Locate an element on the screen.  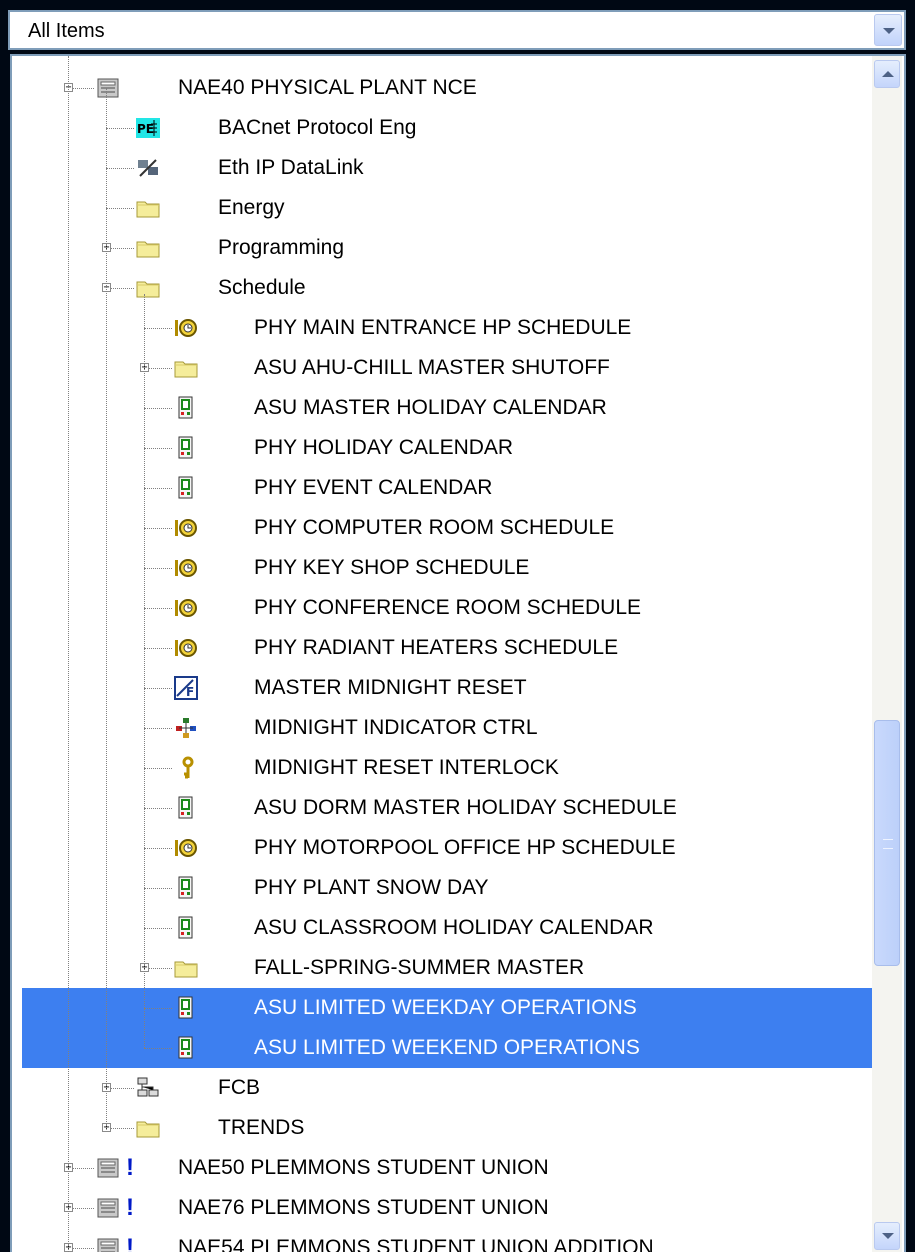
tree-node-label: ASU DORM MASTER HOLIDAY SCHEDULE is located at coordinates (465, 807).